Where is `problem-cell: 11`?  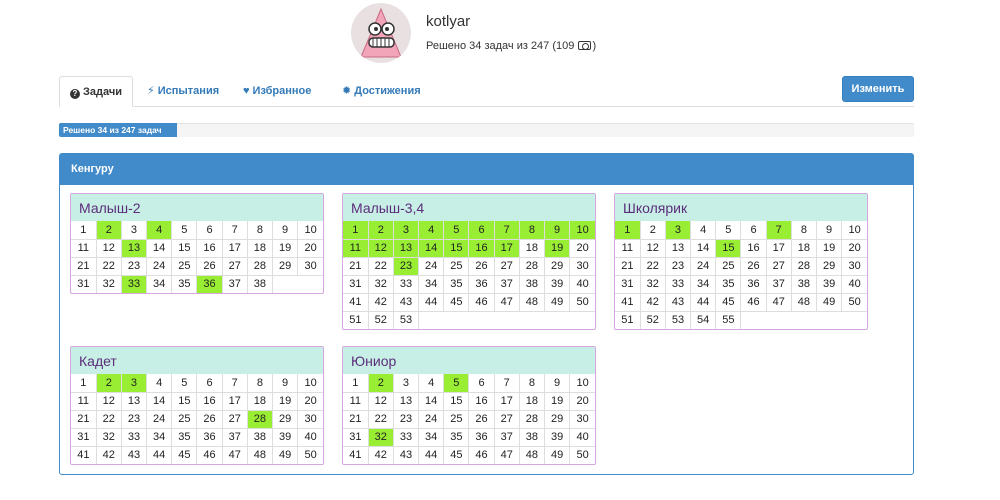 problem-cell: 11 is located at coordinates (356, 247).